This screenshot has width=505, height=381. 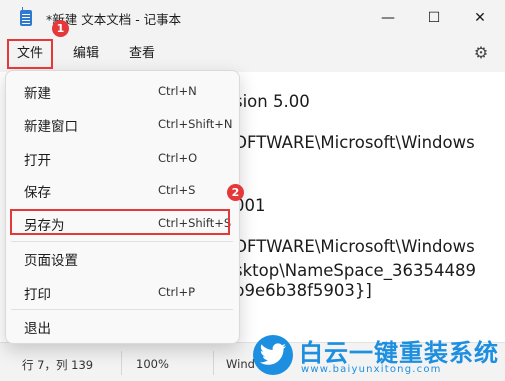 What do you see at coordinates (30, 54) in the screenshot?
I see `file-menu-highlight` at bounding box center [30, 54].